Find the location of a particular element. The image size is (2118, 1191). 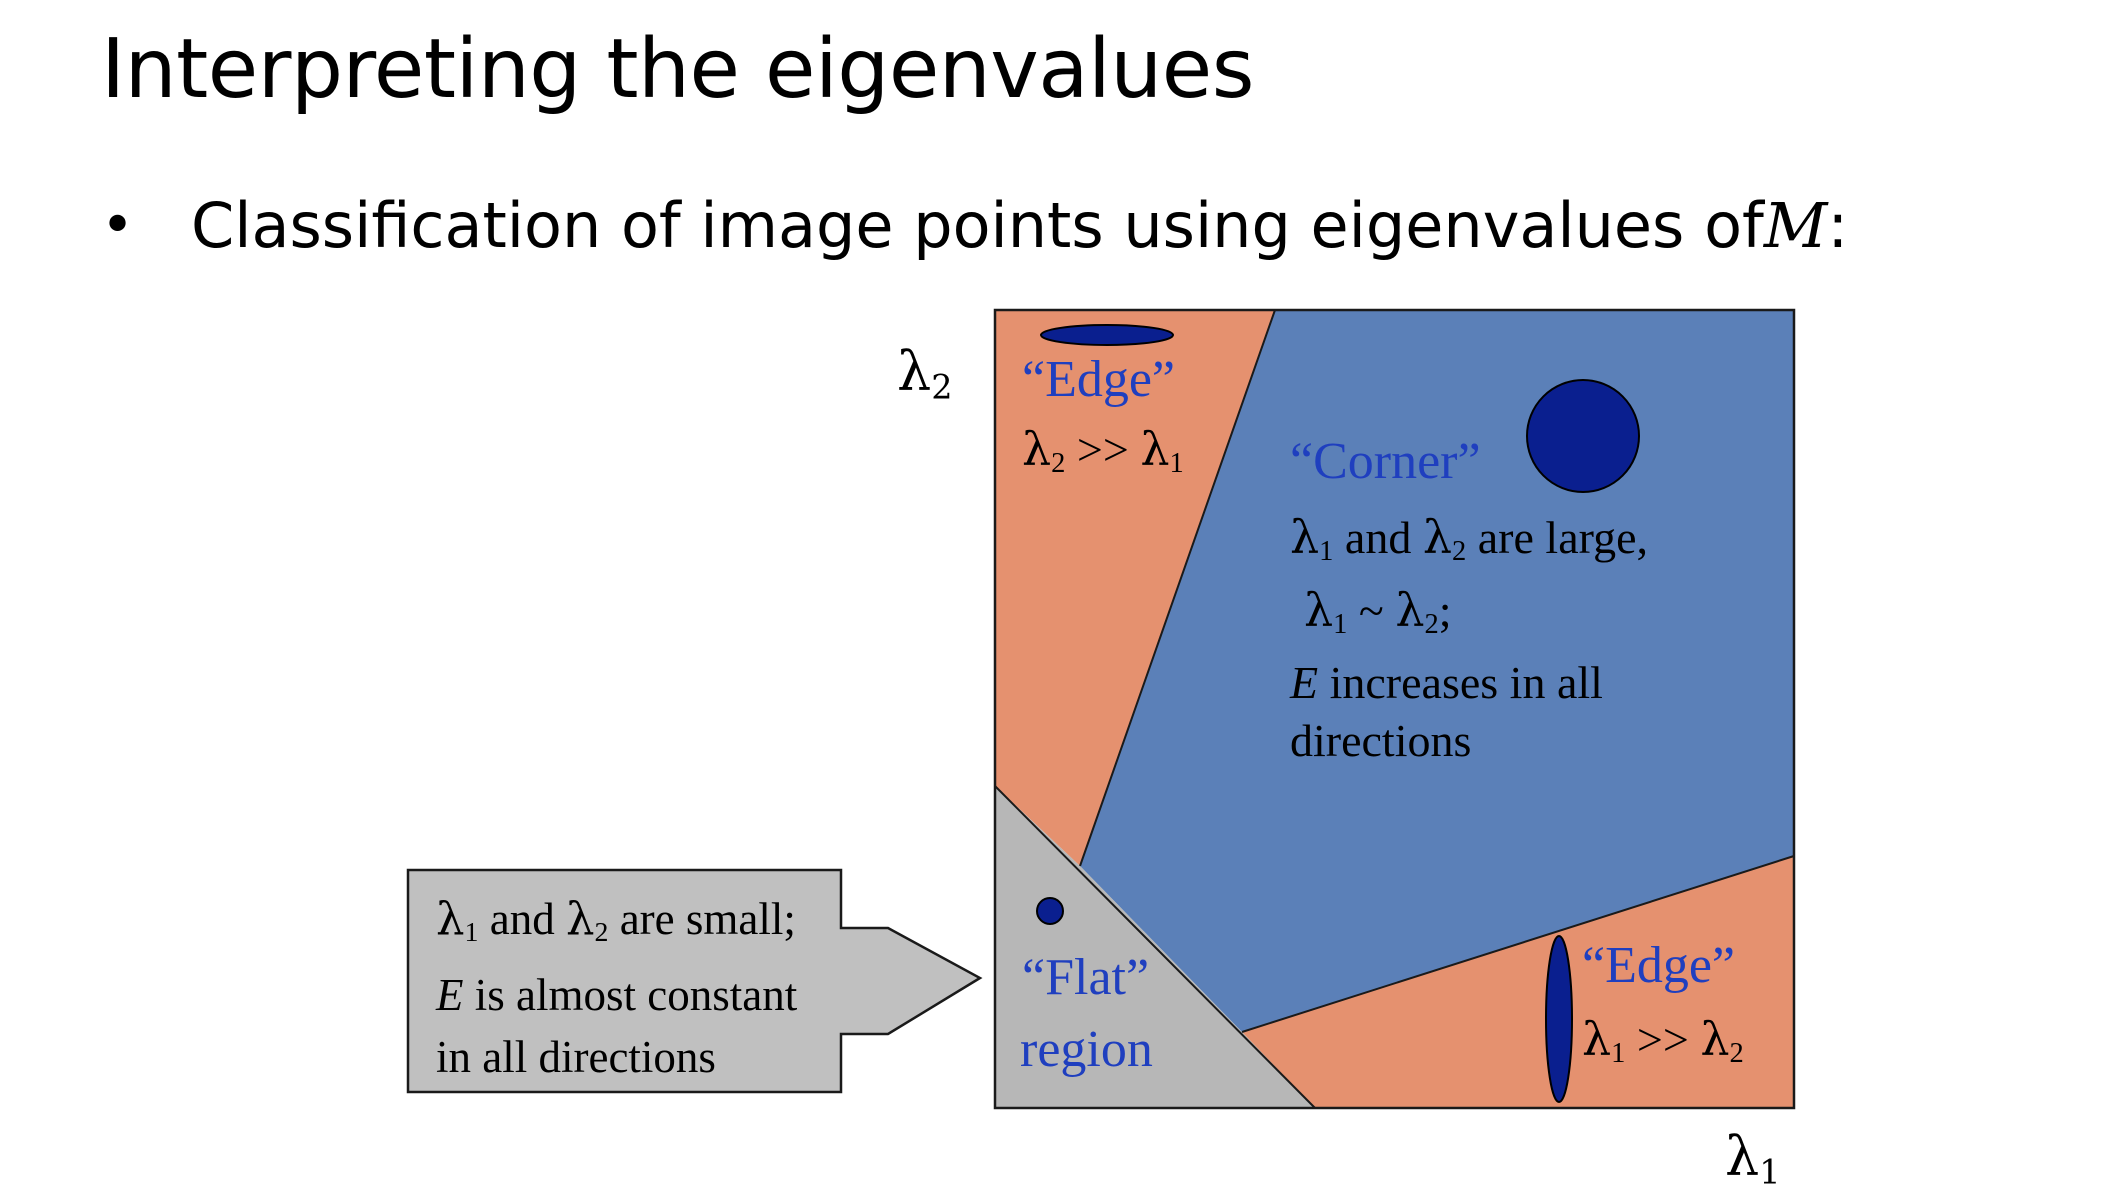

flat-region-label: region is located at coordinates (1086, 1049).